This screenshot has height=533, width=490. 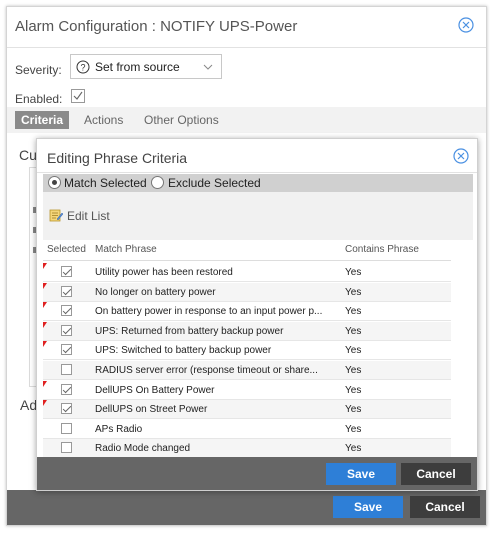 What do you see at coordinates (247, 410) in the screenshot?
I see `table-row: DellUPS on Street Power Yes` at bounding box center [247, 410].